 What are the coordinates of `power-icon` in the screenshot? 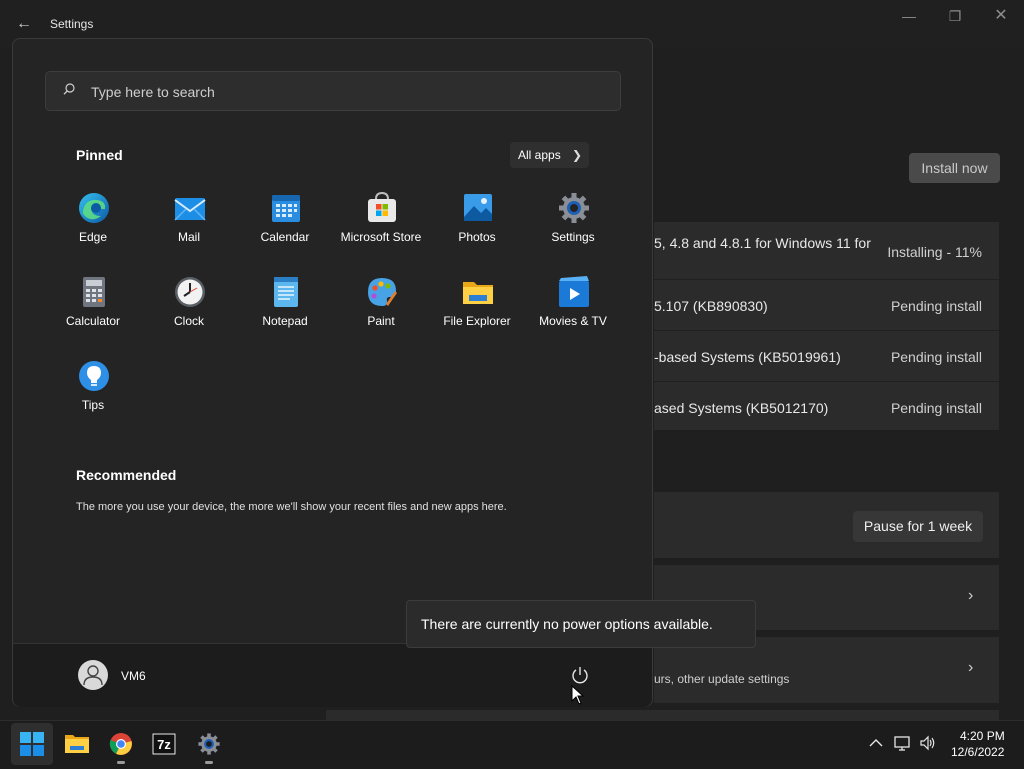 It's located at (580, 675).